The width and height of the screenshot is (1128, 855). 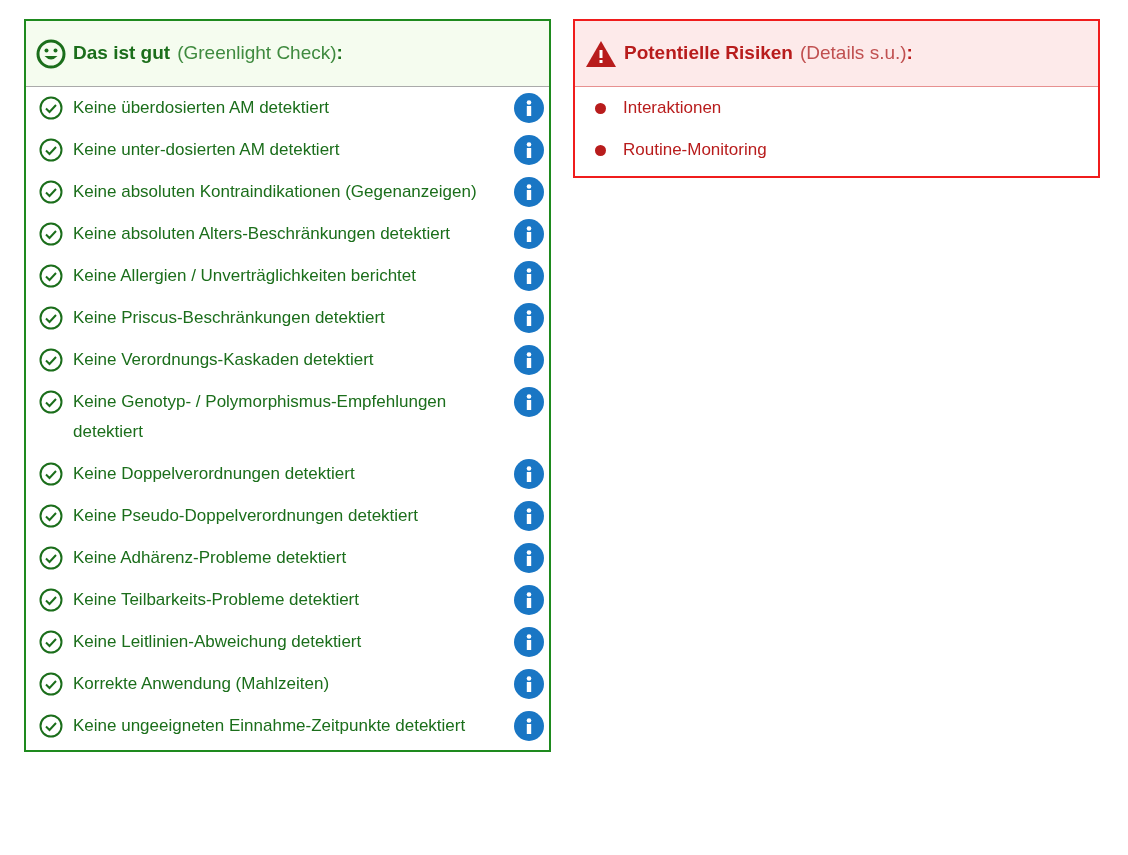 What do you see at coordinates (260, 417) in the screenshot?
I see `check-item-text: Keine Genotyp- / Polymorphismus-Empfehlungen detektiert` at bounding box center [260, 417].